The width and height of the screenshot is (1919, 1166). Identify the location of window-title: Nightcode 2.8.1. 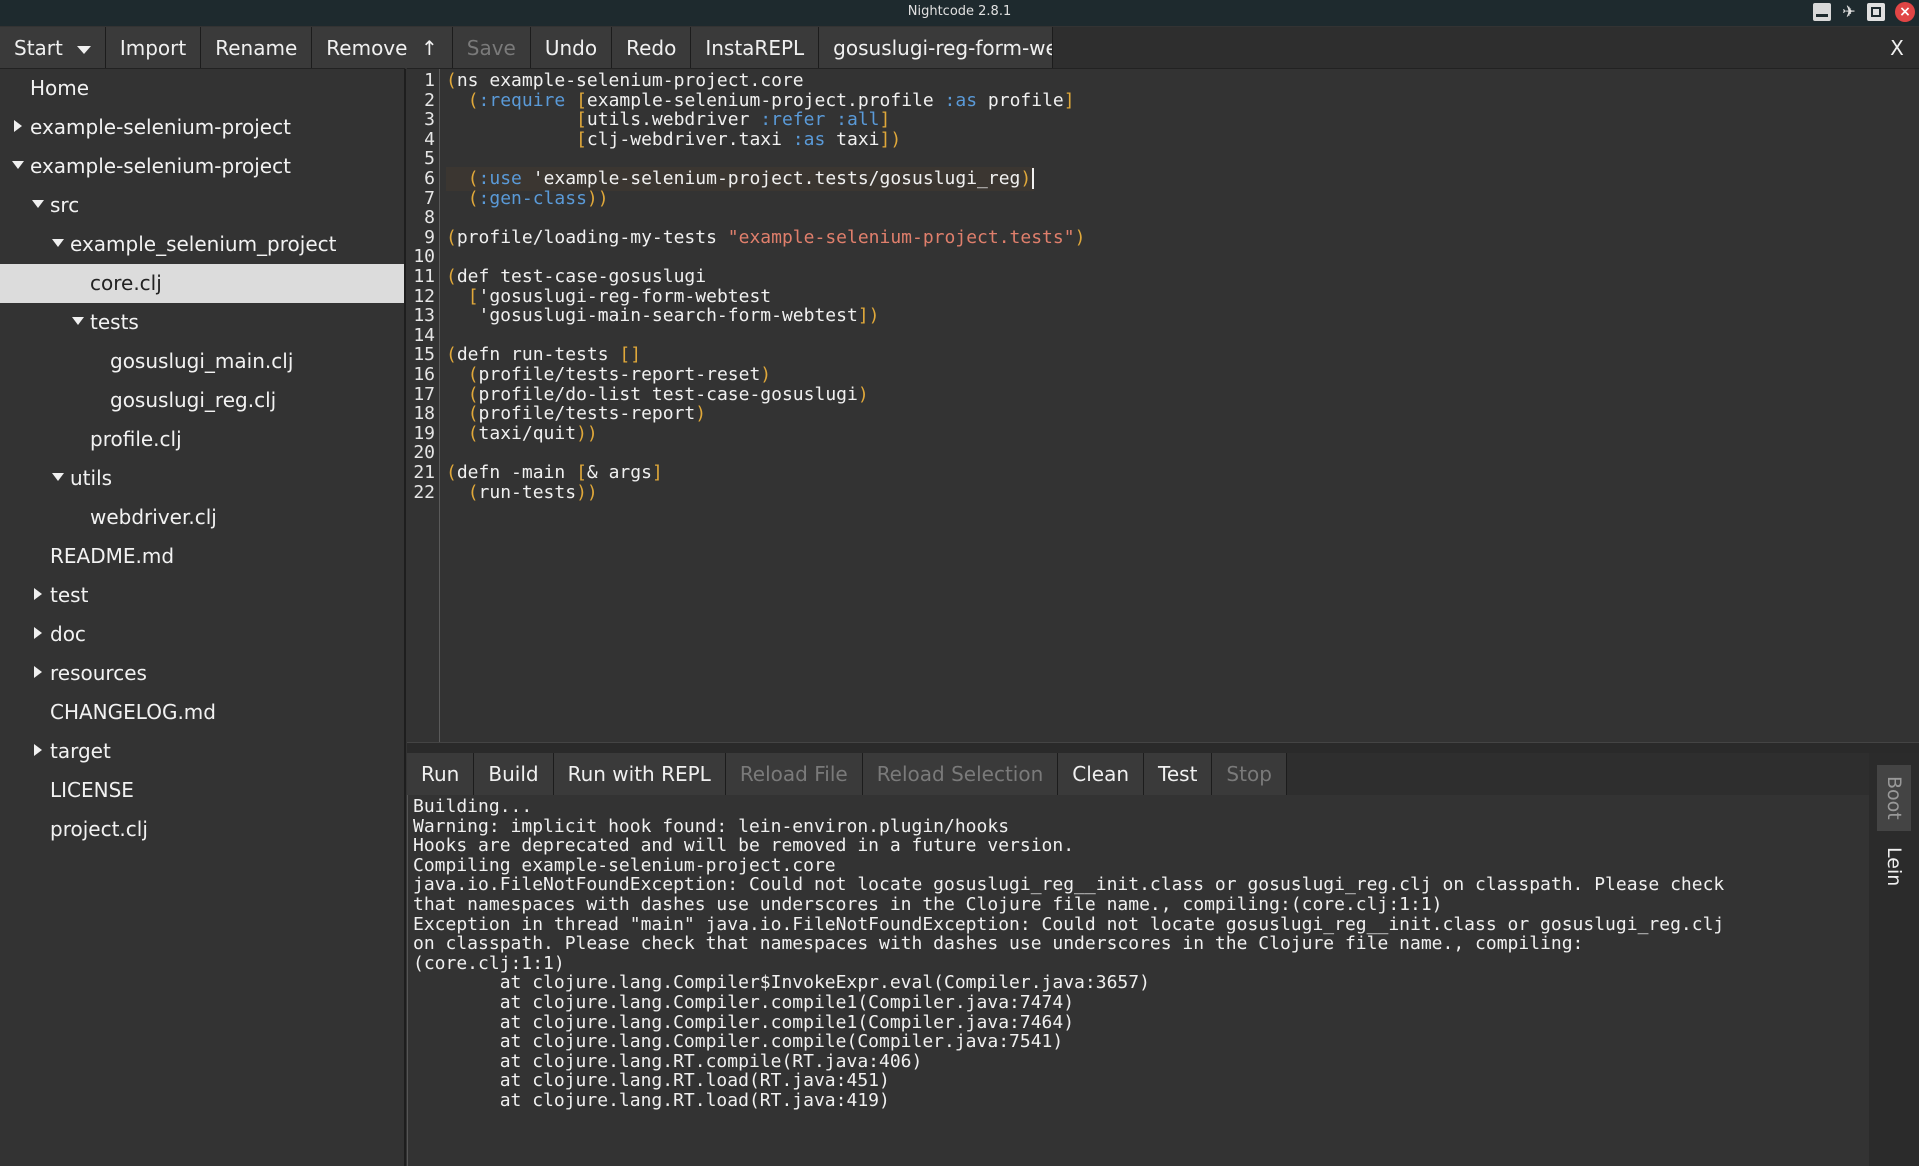
(959, 11).